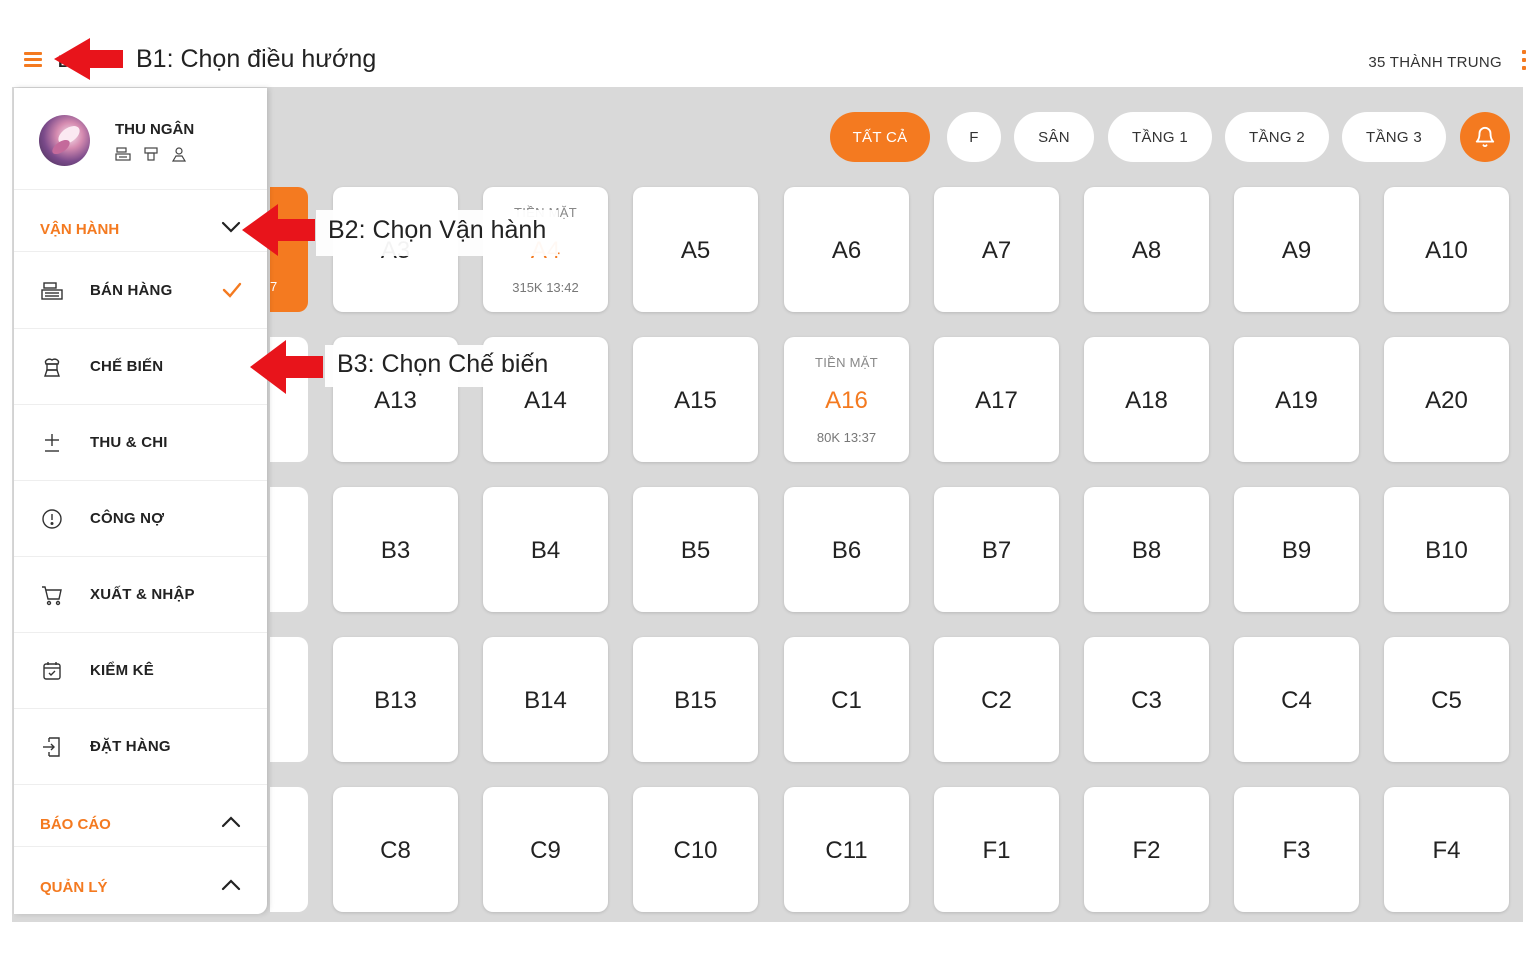 This screenshot has width=1536, height=965. What do you see at coordinates (846, 849) in the screenshot?
I see `table-tile-c11: C11` at bounding box center [846, 849].